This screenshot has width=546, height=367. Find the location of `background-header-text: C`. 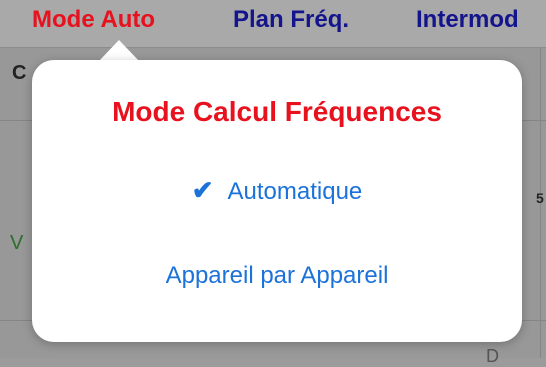

background-header-text: C is located at coordinates (19, 73).